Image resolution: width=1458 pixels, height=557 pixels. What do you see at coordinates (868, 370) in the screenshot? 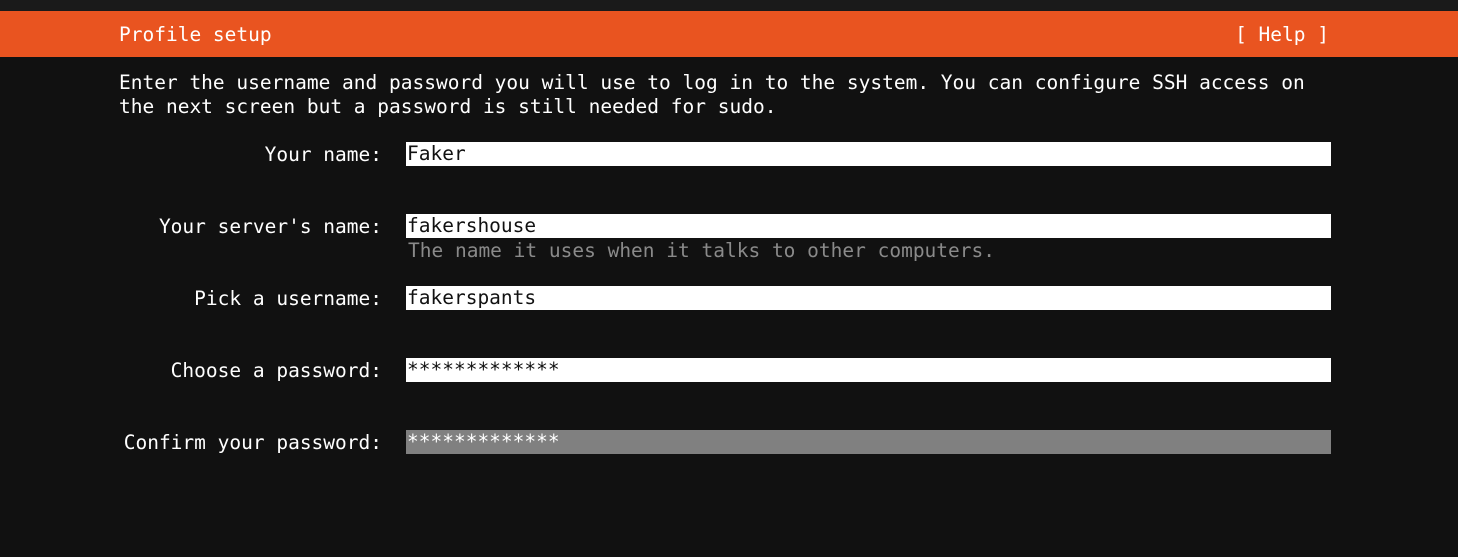
I see `password-field: *************` at bounding box center [868, 370].